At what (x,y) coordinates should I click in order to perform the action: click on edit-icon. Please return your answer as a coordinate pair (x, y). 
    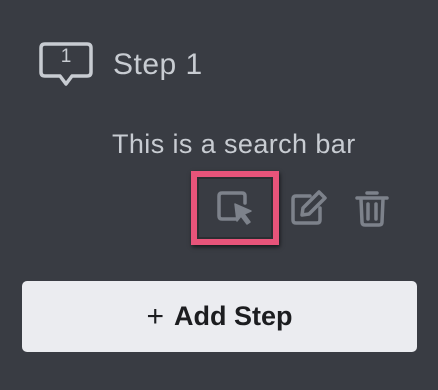
    Looking at the image, I should click on (309, 207).